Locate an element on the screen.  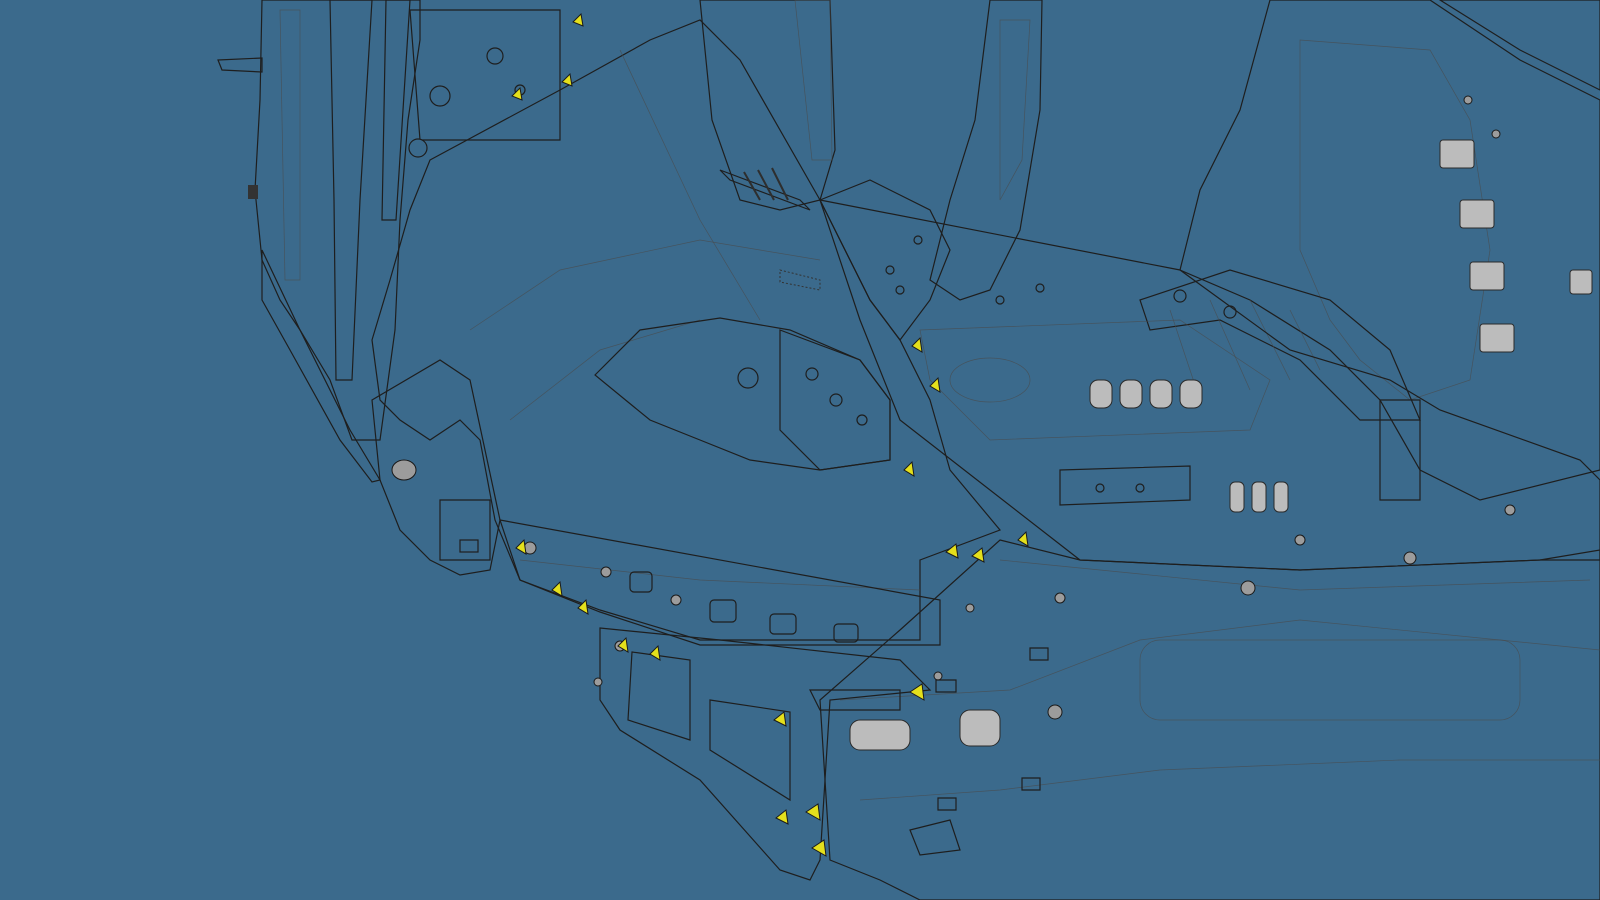
left-wheel-arch-inner is located at coordinates (436, 467).